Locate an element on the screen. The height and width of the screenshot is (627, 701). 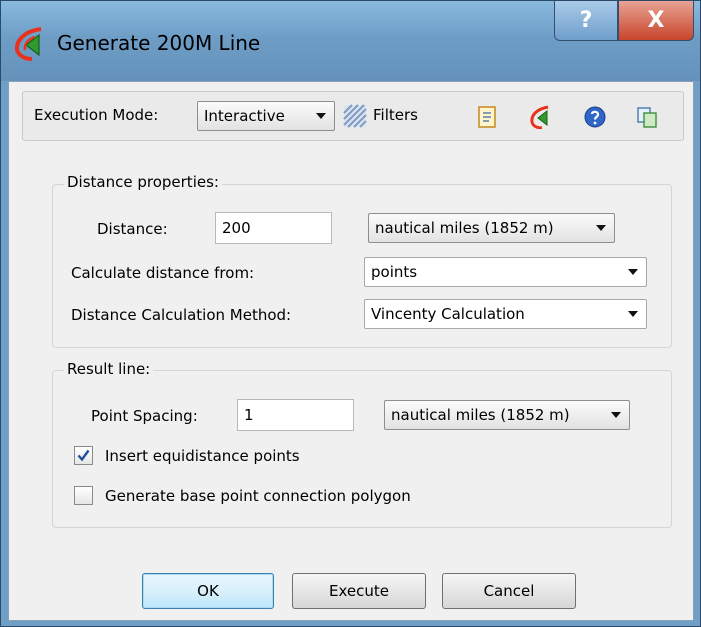
calc-from-label: Calculate distance from: is located at coordinates (163, 273).